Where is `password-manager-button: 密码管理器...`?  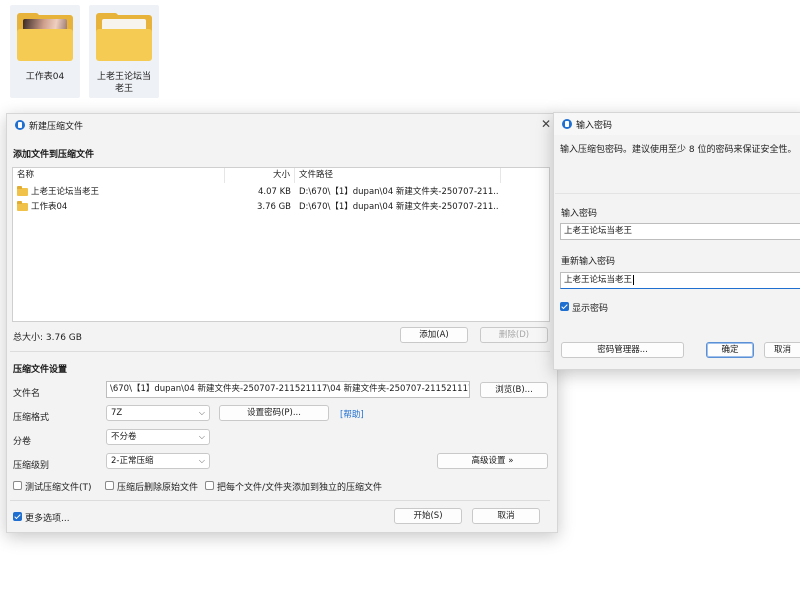
password-manager-button: 密码管理器... is located at coordinates (622, 350).